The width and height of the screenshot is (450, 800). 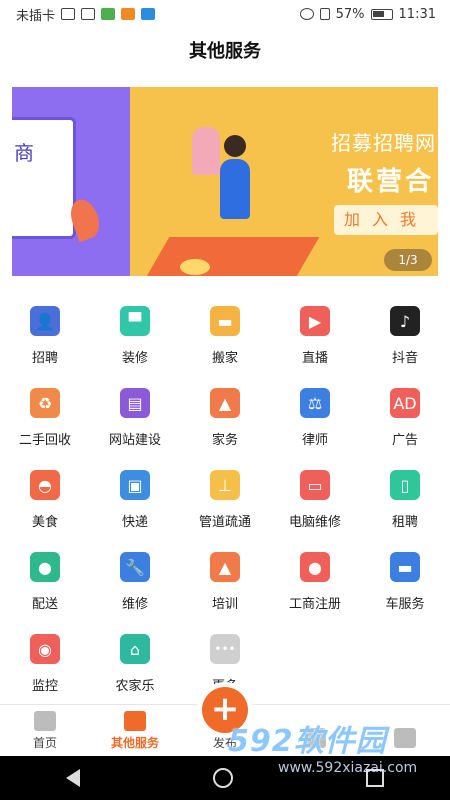 I want to click on service-item: ⊥ 管道疏通, so click(x=225, y=503).